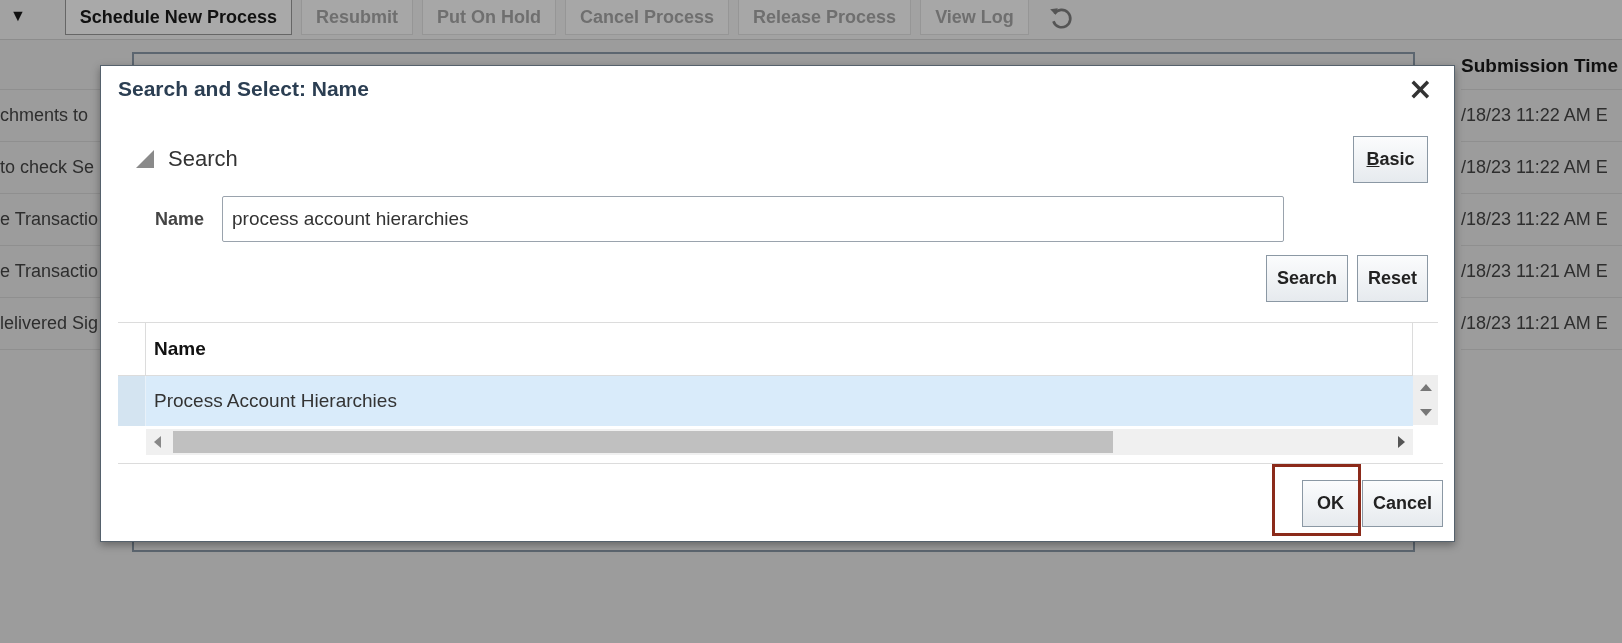 This screenshot has width=1622, height=643. Describe the element at coordinates (1392, 278) in the screenshot. I see `reset-button: Reset` at that location.